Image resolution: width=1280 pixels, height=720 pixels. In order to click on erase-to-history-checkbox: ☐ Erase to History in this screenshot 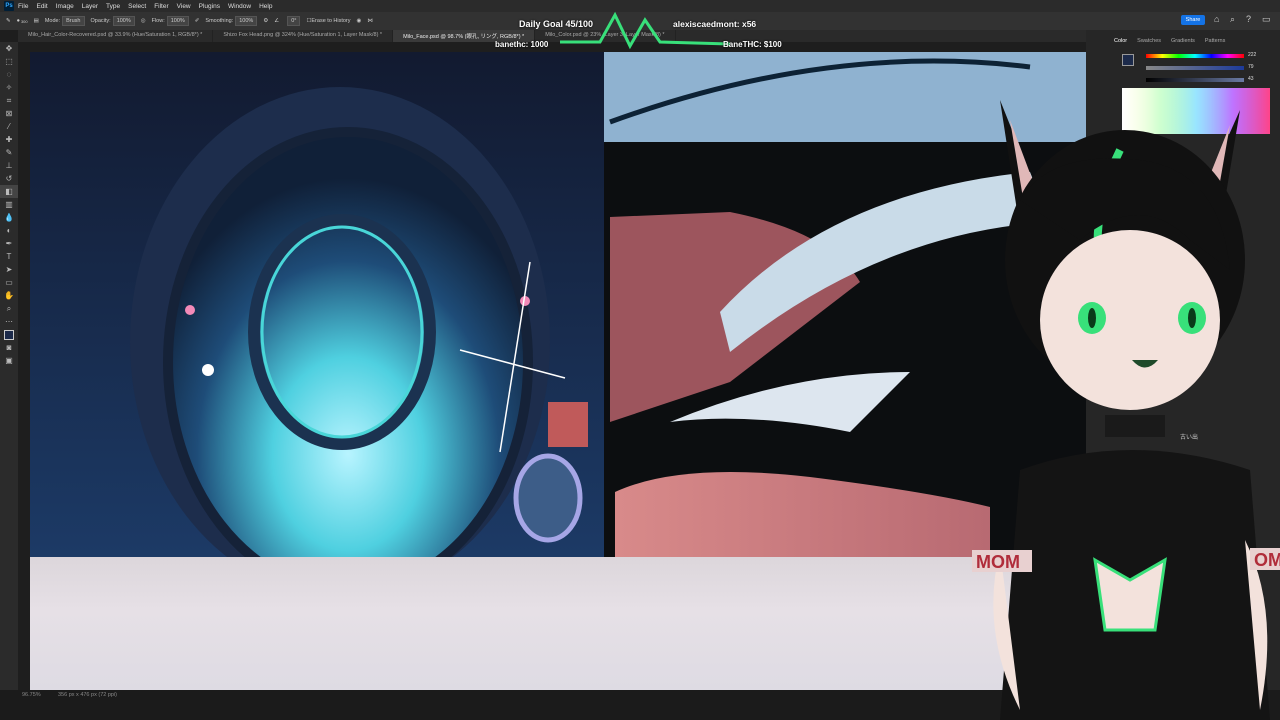, I will do `click(328, 21)`.